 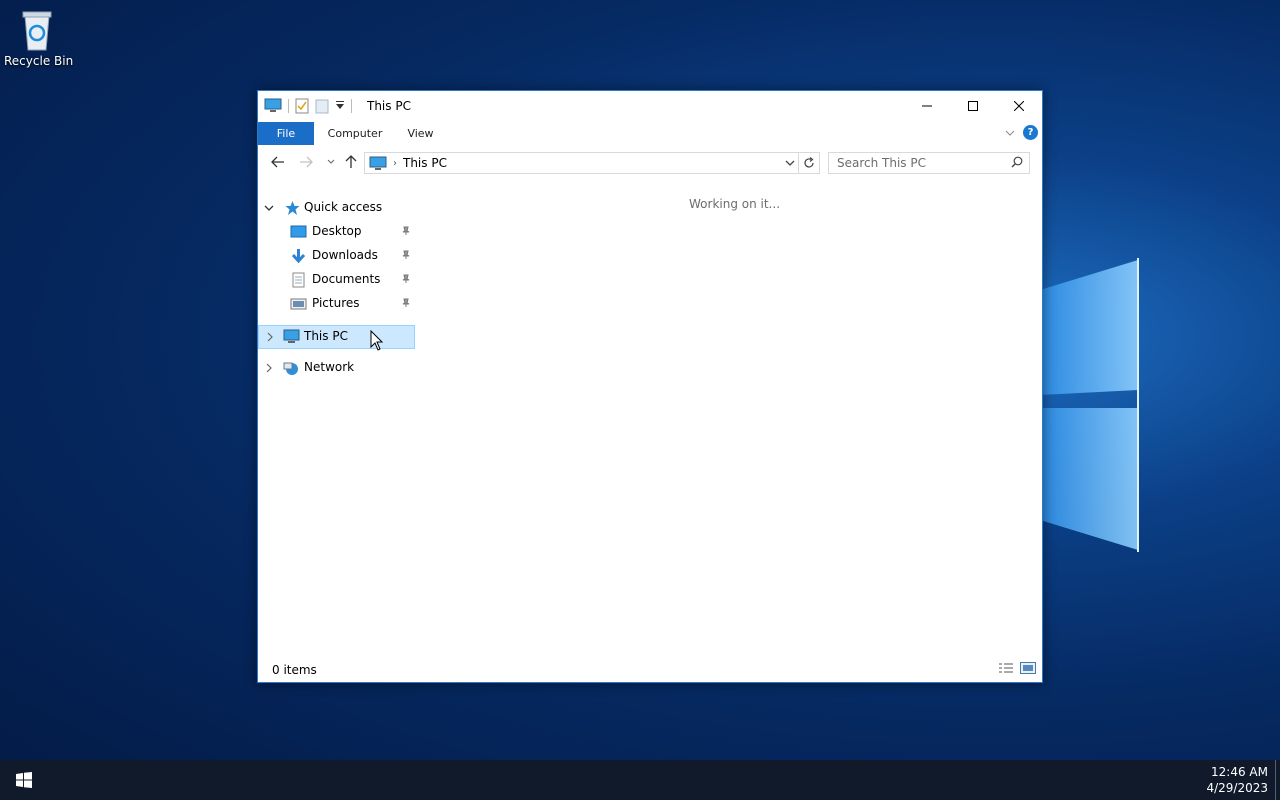 I want to click on up-arrow-icon, so click(x=351, y=161).